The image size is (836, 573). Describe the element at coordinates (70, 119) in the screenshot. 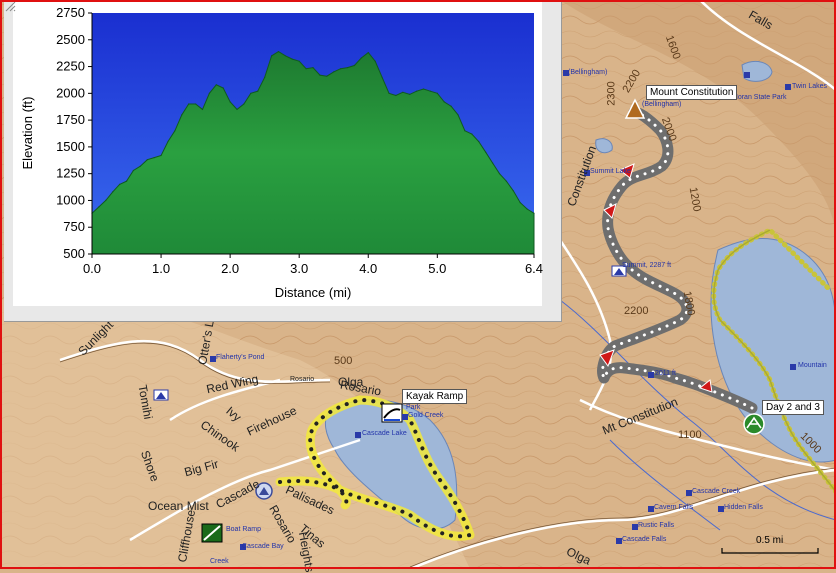

I see `y-tick-label: 1750` at that location.